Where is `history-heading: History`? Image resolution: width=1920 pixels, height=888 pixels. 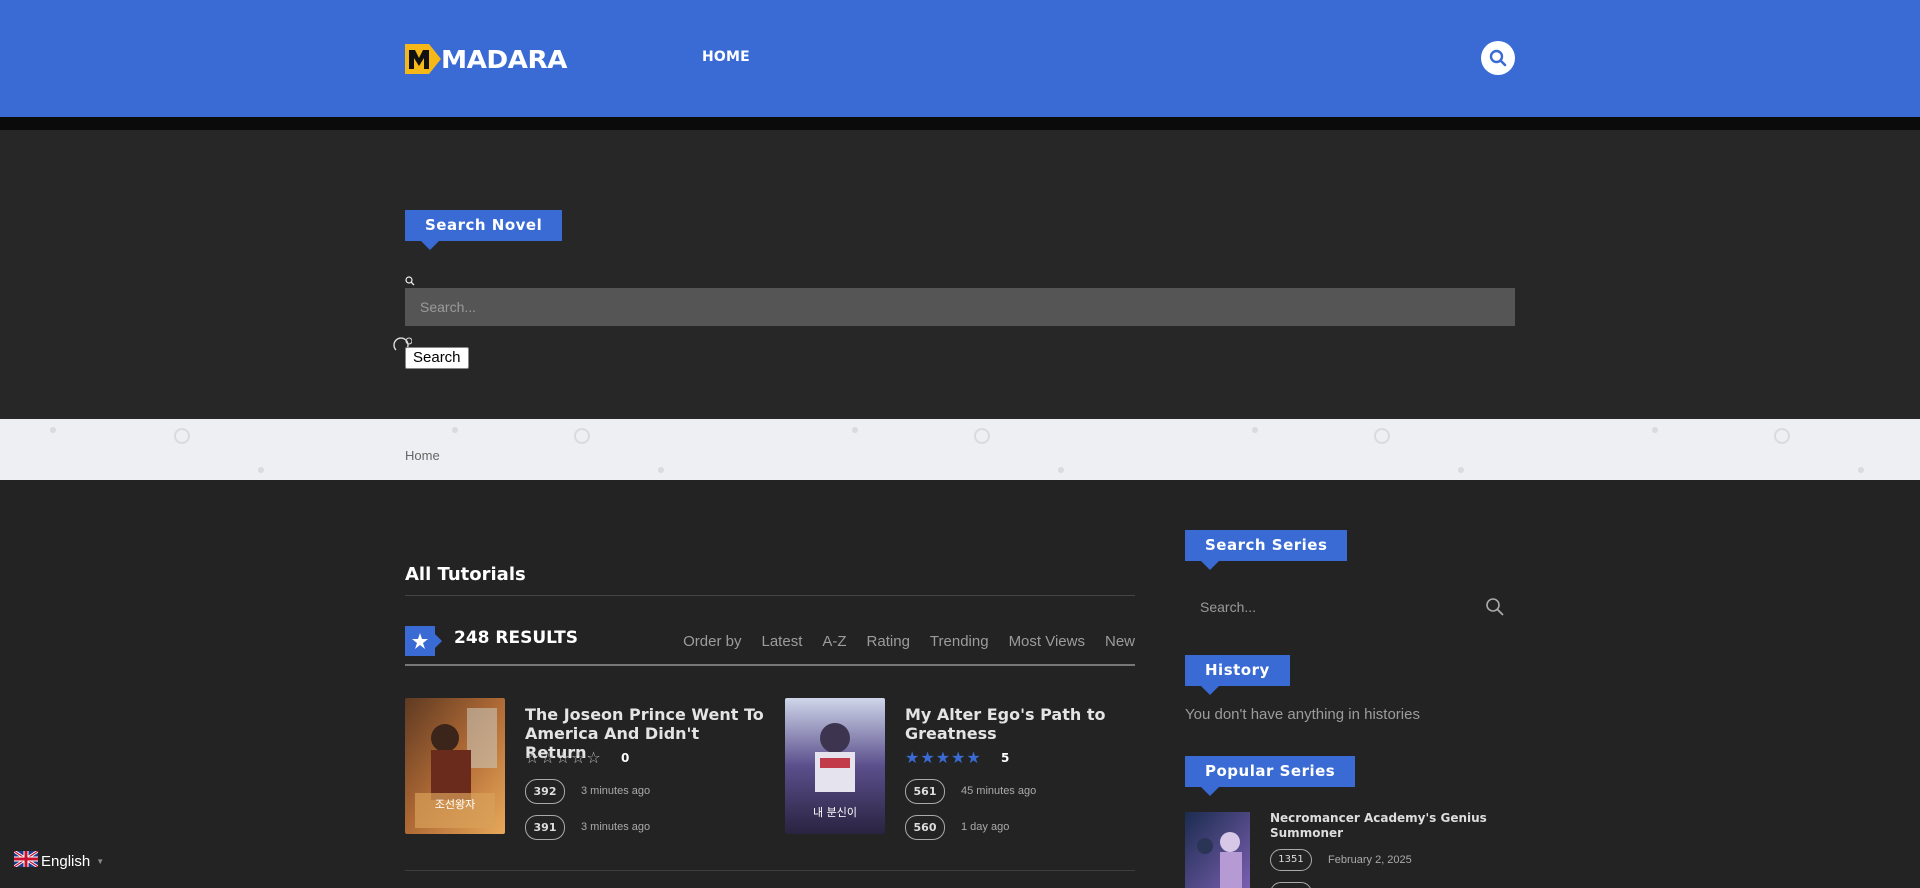 history-heading: History is located at coordinates (1237, 675).